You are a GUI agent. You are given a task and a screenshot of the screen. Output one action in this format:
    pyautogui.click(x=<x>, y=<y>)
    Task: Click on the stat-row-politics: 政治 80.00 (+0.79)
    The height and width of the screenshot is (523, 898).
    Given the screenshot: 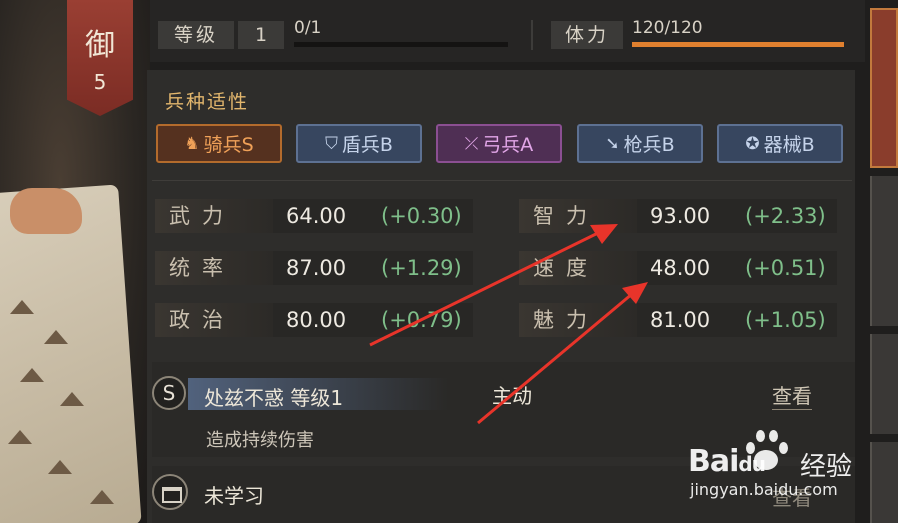 What is the action you would take?
    pyautogui.click(x=314, y=320)
    